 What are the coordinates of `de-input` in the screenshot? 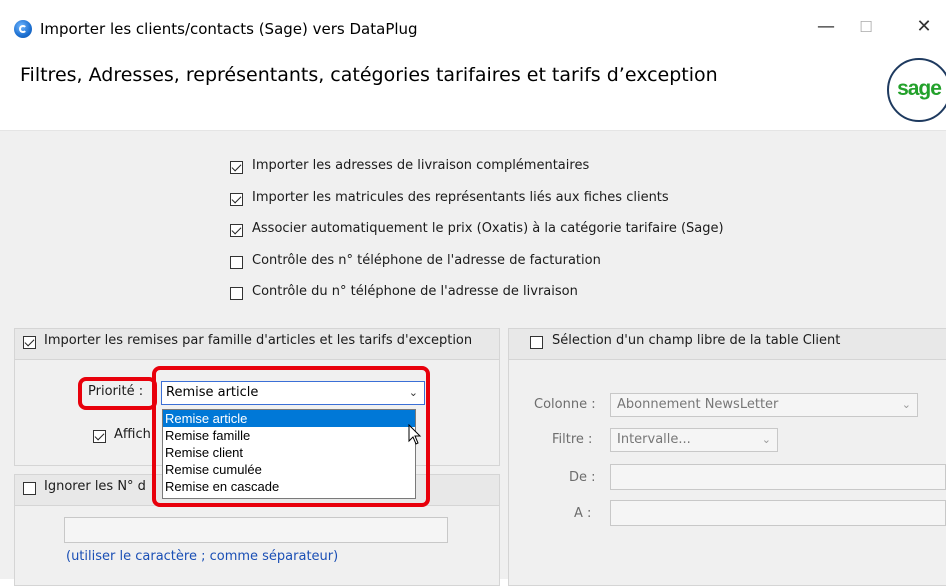 It's located at (778, 477).